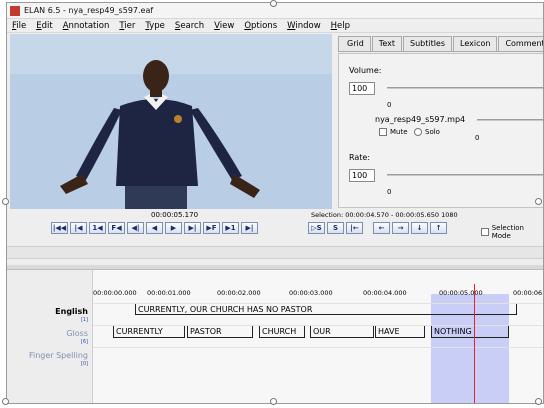 Image resolution: width=544 pixels, height=408 pixels. Describe the element at coordinates (149, 332) in the screenshot. I see `annotation-gloss: CURRENTLY` at that location.